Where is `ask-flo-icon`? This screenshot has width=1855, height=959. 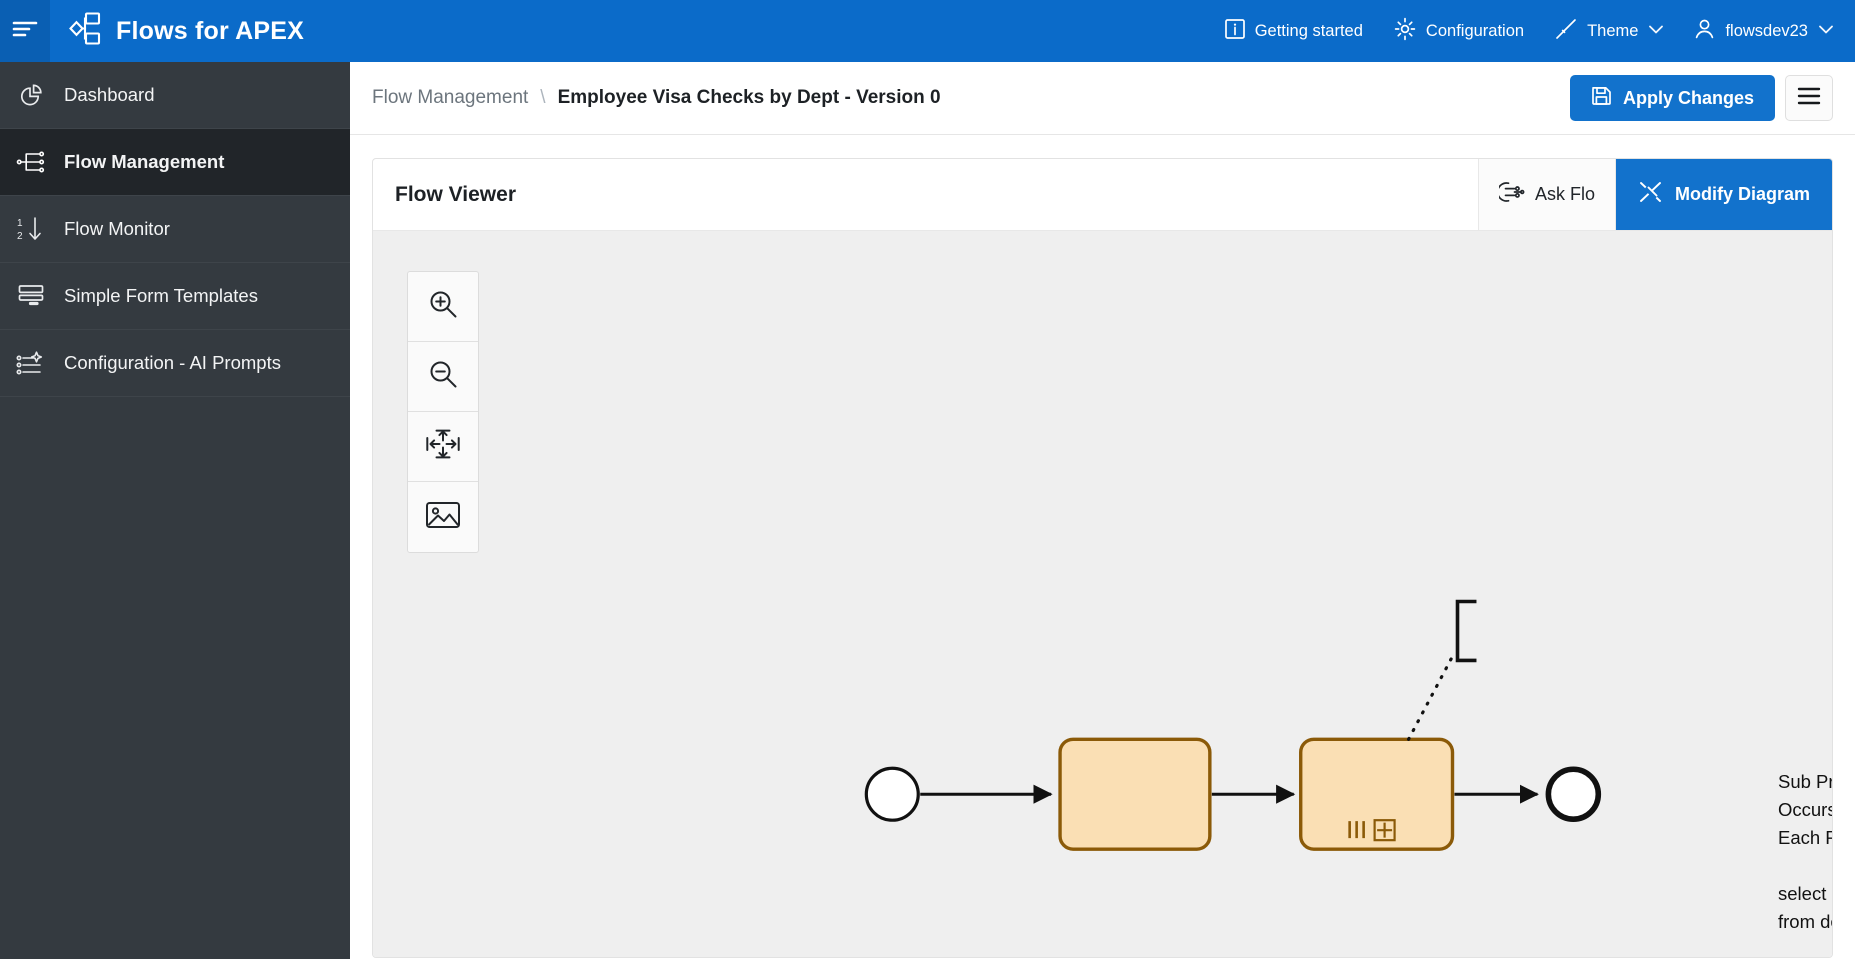
ask-flo-icon is located at coordinates (1510, 194).